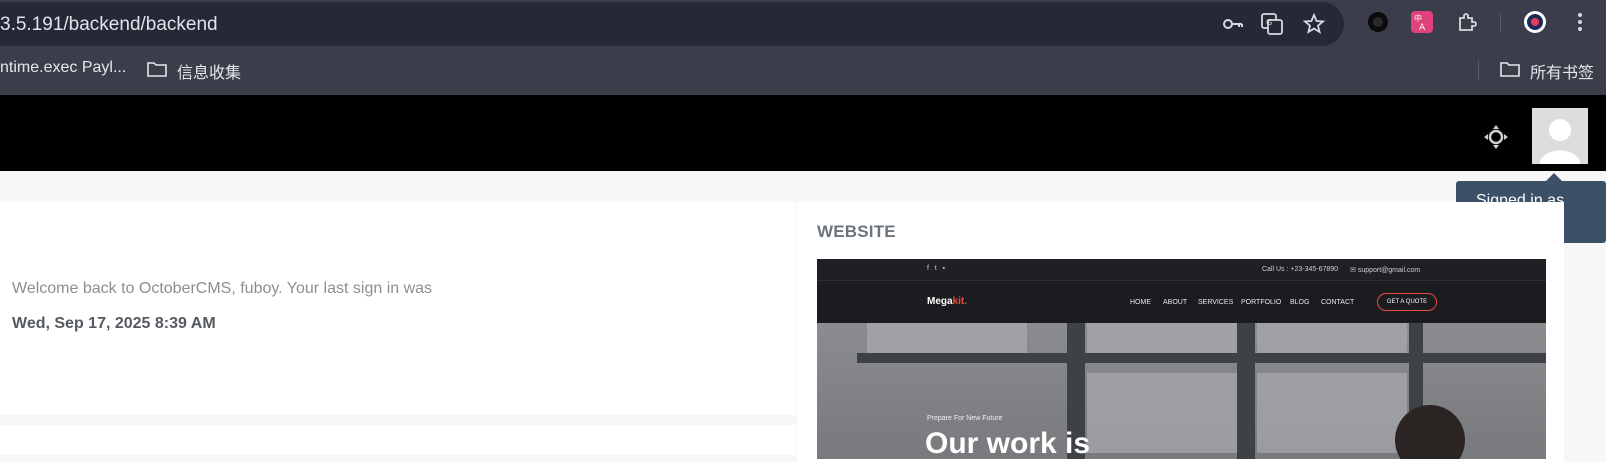 The width and height of the screenshot is (1606, 462). What do you see at coordinates (672, 24) in the screenshot?
I see `address-bar: 3.5.191/backend/backend G` at bounding box center [672, 24].